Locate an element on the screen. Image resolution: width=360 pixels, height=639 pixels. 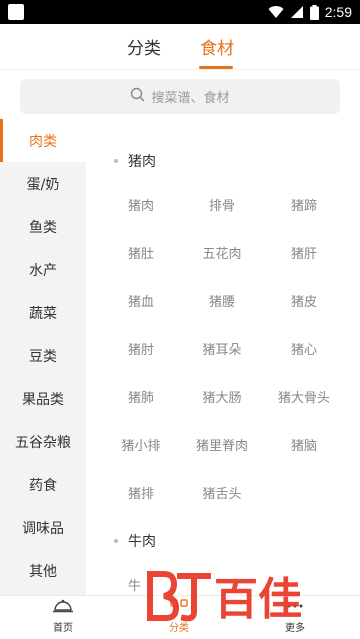
status-bar: 2:59 is located at coordinates (180, 12).